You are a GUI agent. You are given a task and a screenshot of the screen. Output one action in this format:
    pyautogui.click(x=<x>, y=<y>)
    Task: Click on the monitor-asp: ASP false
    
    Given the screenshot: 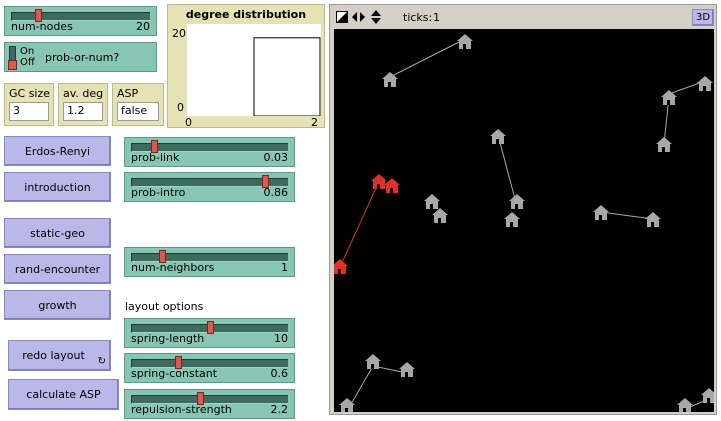 What is the action you would take?
    pyautogui.click(x=138, y=104)
    